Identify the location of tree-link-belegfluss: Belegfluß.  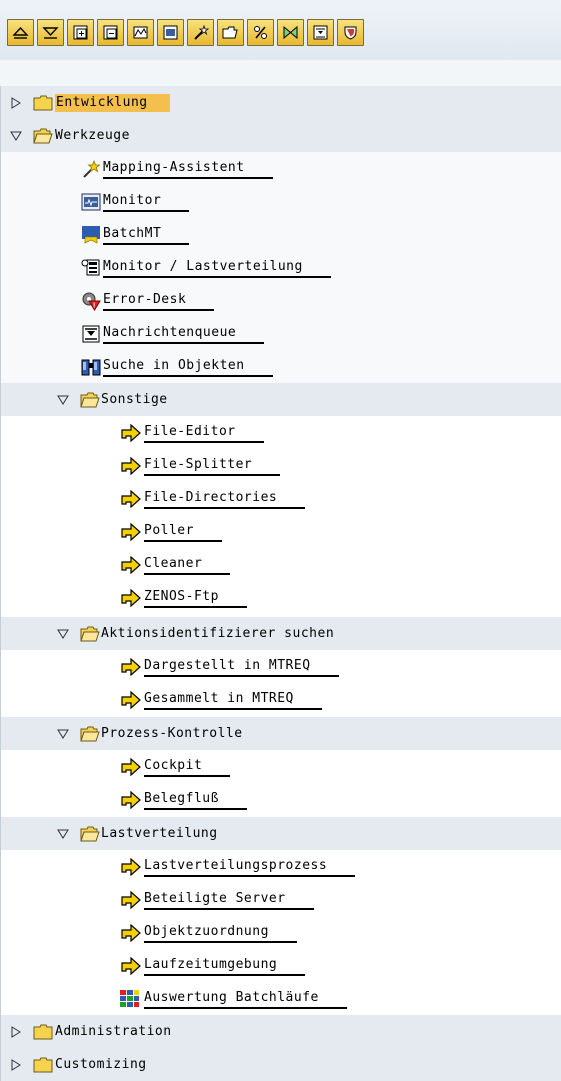
(195, 800).